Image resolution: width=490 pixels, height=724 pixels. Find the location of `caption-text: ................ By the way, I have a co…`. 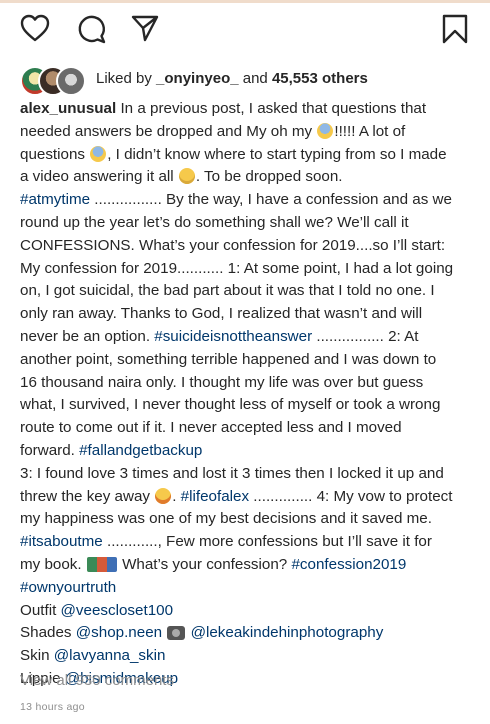

caption-text: ................ By the way, I have a co… is located at coordinates (271, 200).